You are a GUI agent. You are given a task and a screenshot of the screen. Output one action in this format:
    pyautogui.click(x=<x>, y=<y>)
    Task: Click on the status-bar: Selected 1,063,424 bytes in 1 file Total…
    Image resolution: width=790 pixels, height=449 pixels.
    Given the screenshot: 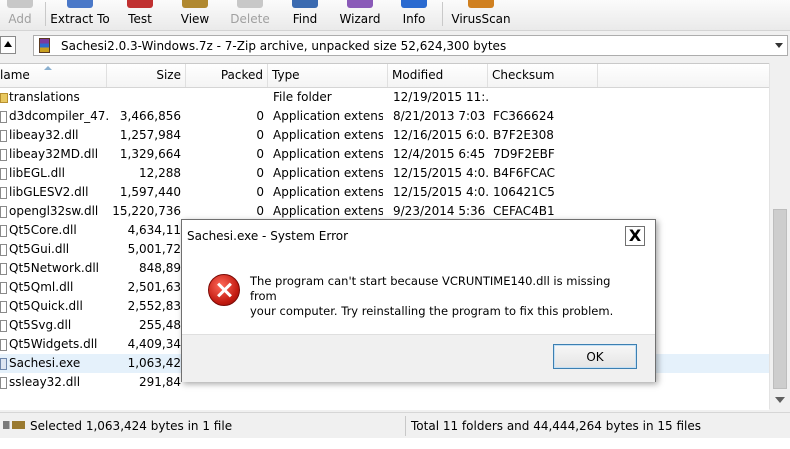 What is the action you would take?
    pyautogui.click(x=395, y=425)
    